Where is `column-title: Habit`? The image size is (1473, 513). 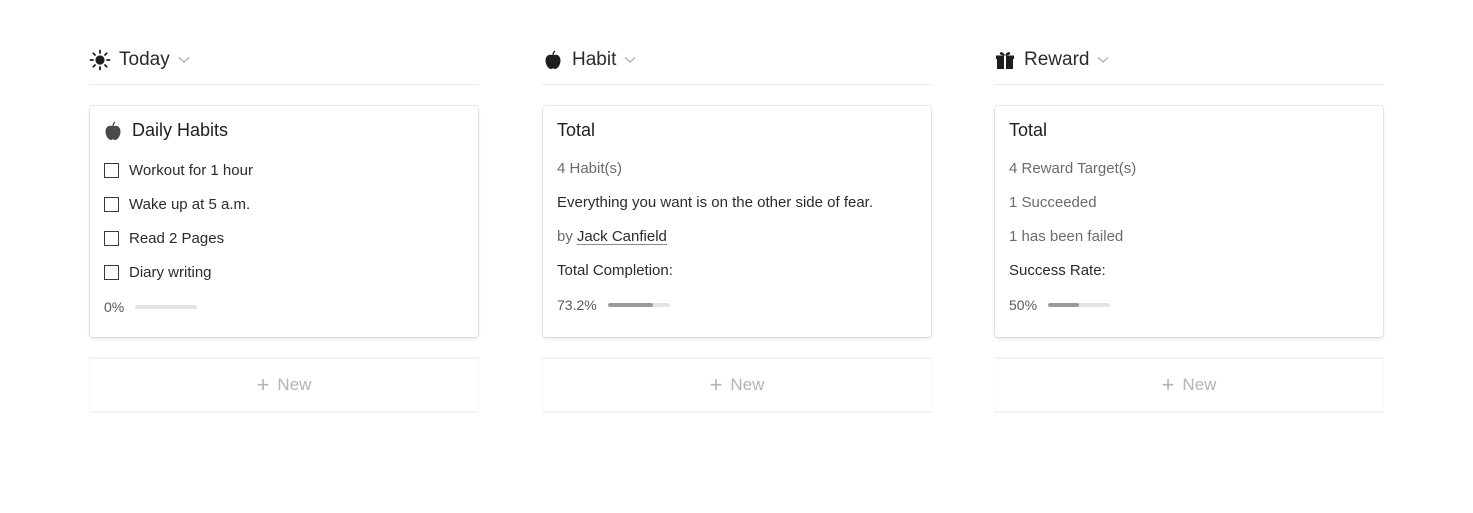 column-title: Habit is located at coordinates (594, 59).